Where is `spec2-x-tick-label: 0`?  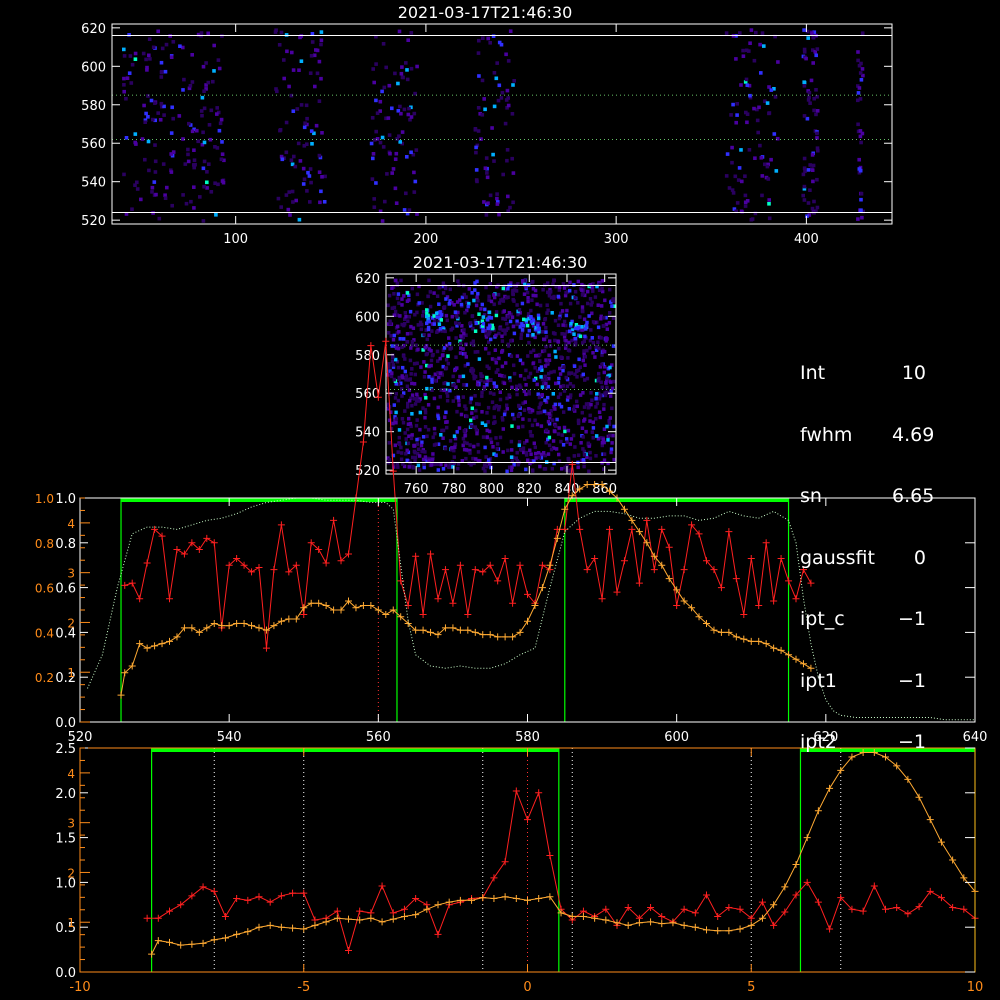 spec2-x-tick-label: 0 is located at coordinates (527, 987).